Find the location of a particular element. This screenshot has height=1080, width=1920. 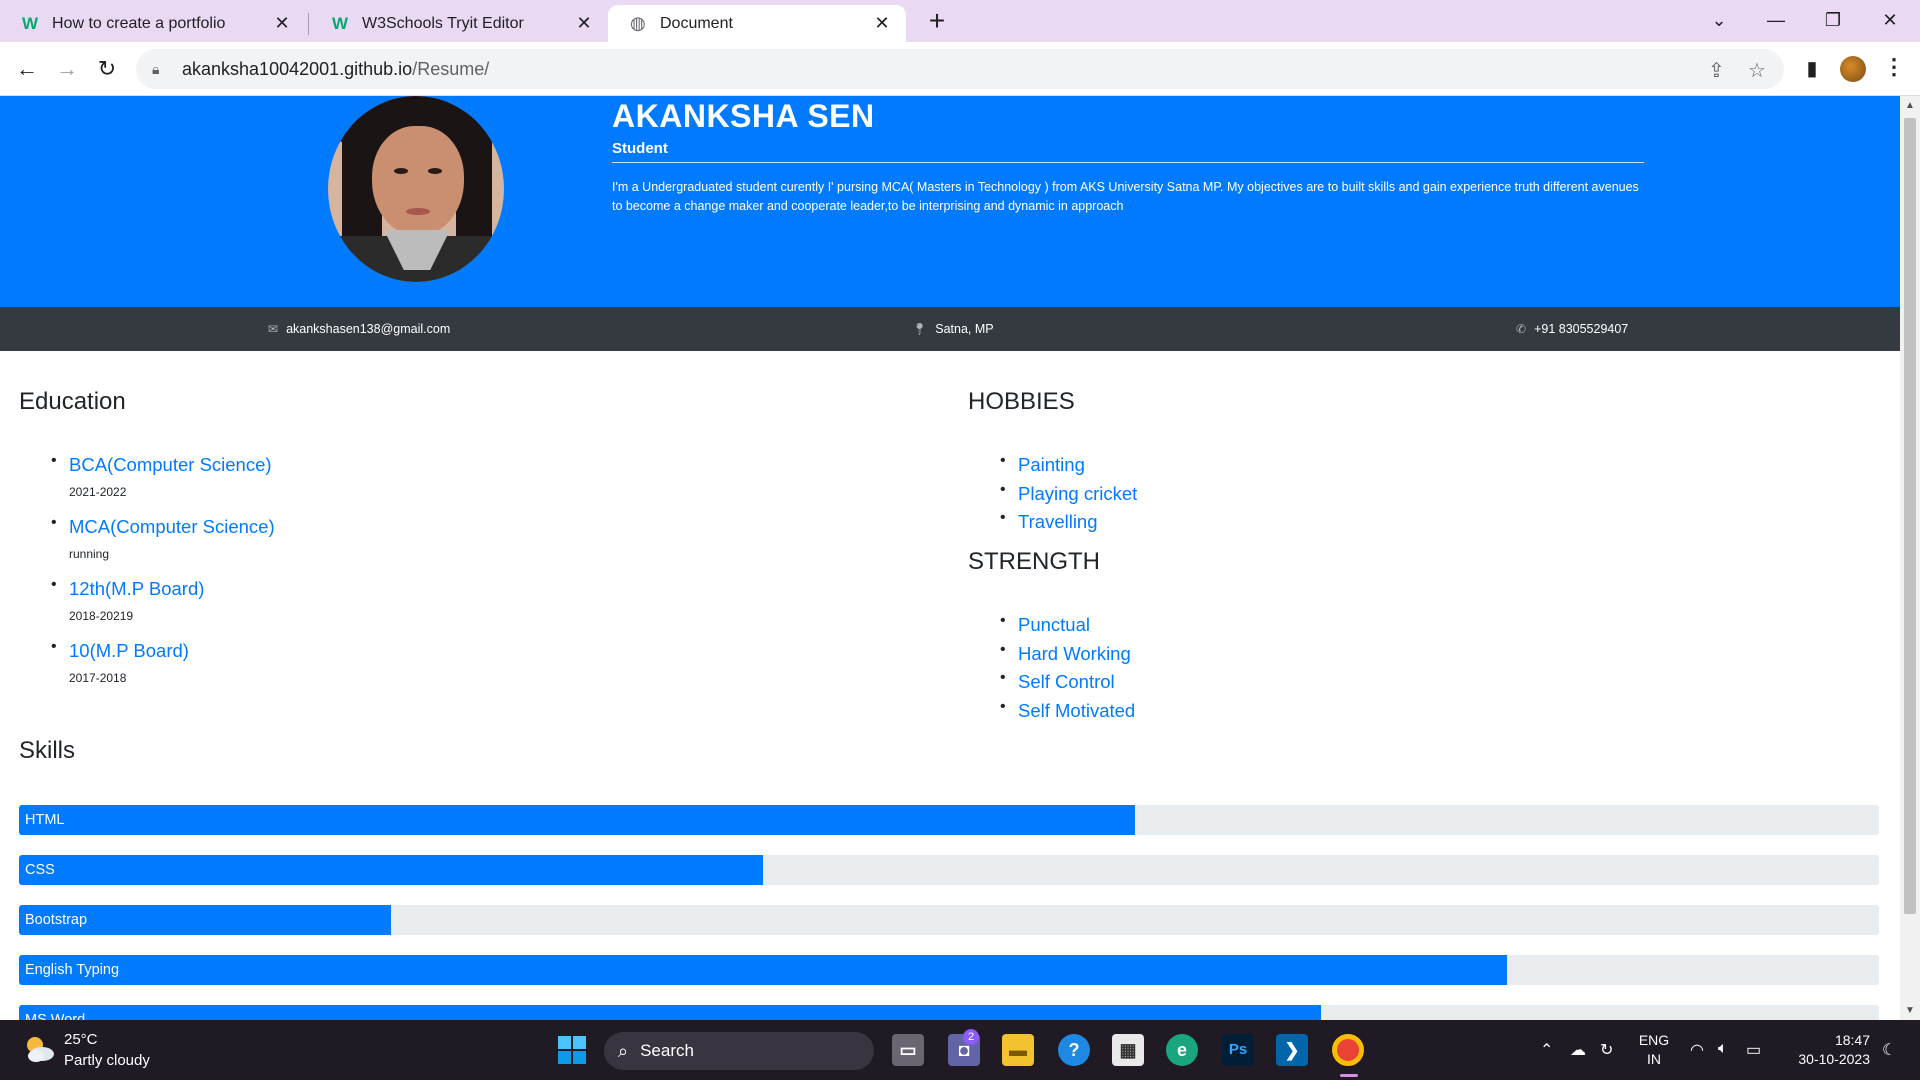

tab-how-to-create-portfolio: W How to create a portfolio ✕ is located at coordinates (153, 23).